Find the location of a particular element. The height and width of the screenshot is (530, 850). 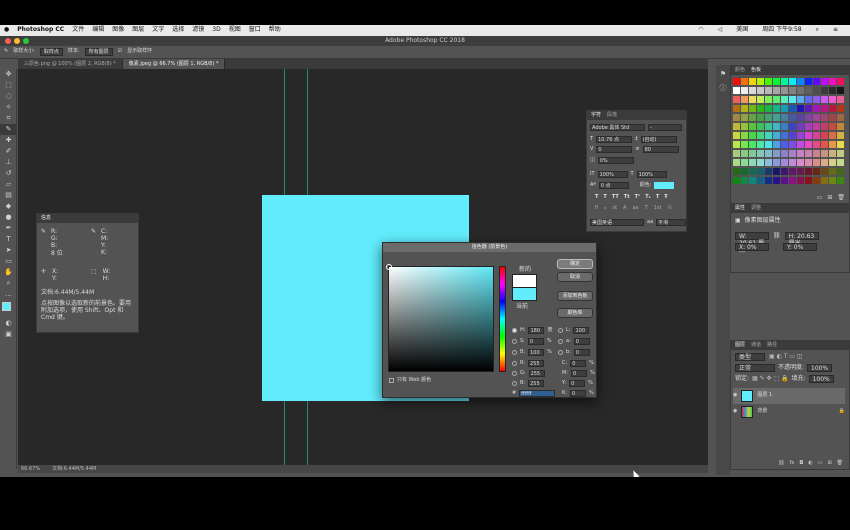

stylistic-button: A is located at coordinates (624, 208).